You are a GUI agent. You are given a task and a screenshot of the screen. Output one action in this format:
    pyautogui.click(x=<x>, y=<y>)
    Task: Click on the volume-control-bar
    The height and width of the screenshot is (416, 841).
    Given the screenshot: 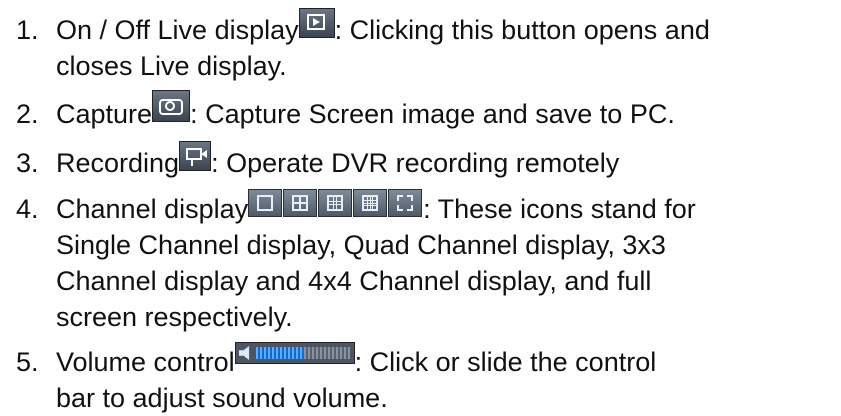 What is the action you would take?
    pyautogui.click(x=294, y=353)
    